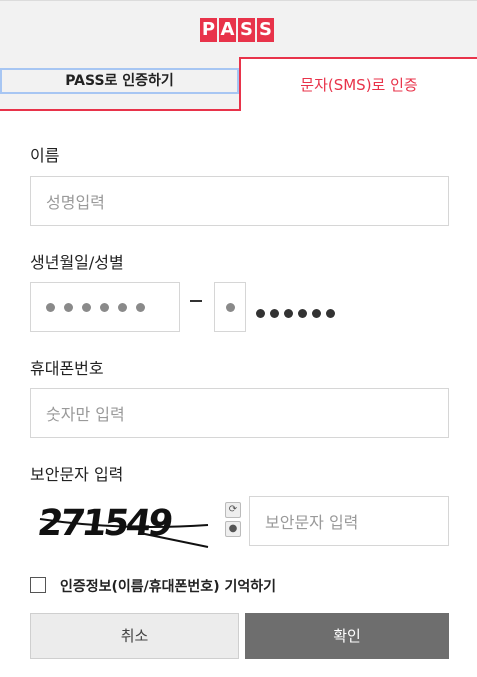 Image resolution: width=477 pixels, height=677 pixels. What do you see at coordinates (120, 110) in the screenshot?
I see `tab-underline` at bounding box center [120, 110].